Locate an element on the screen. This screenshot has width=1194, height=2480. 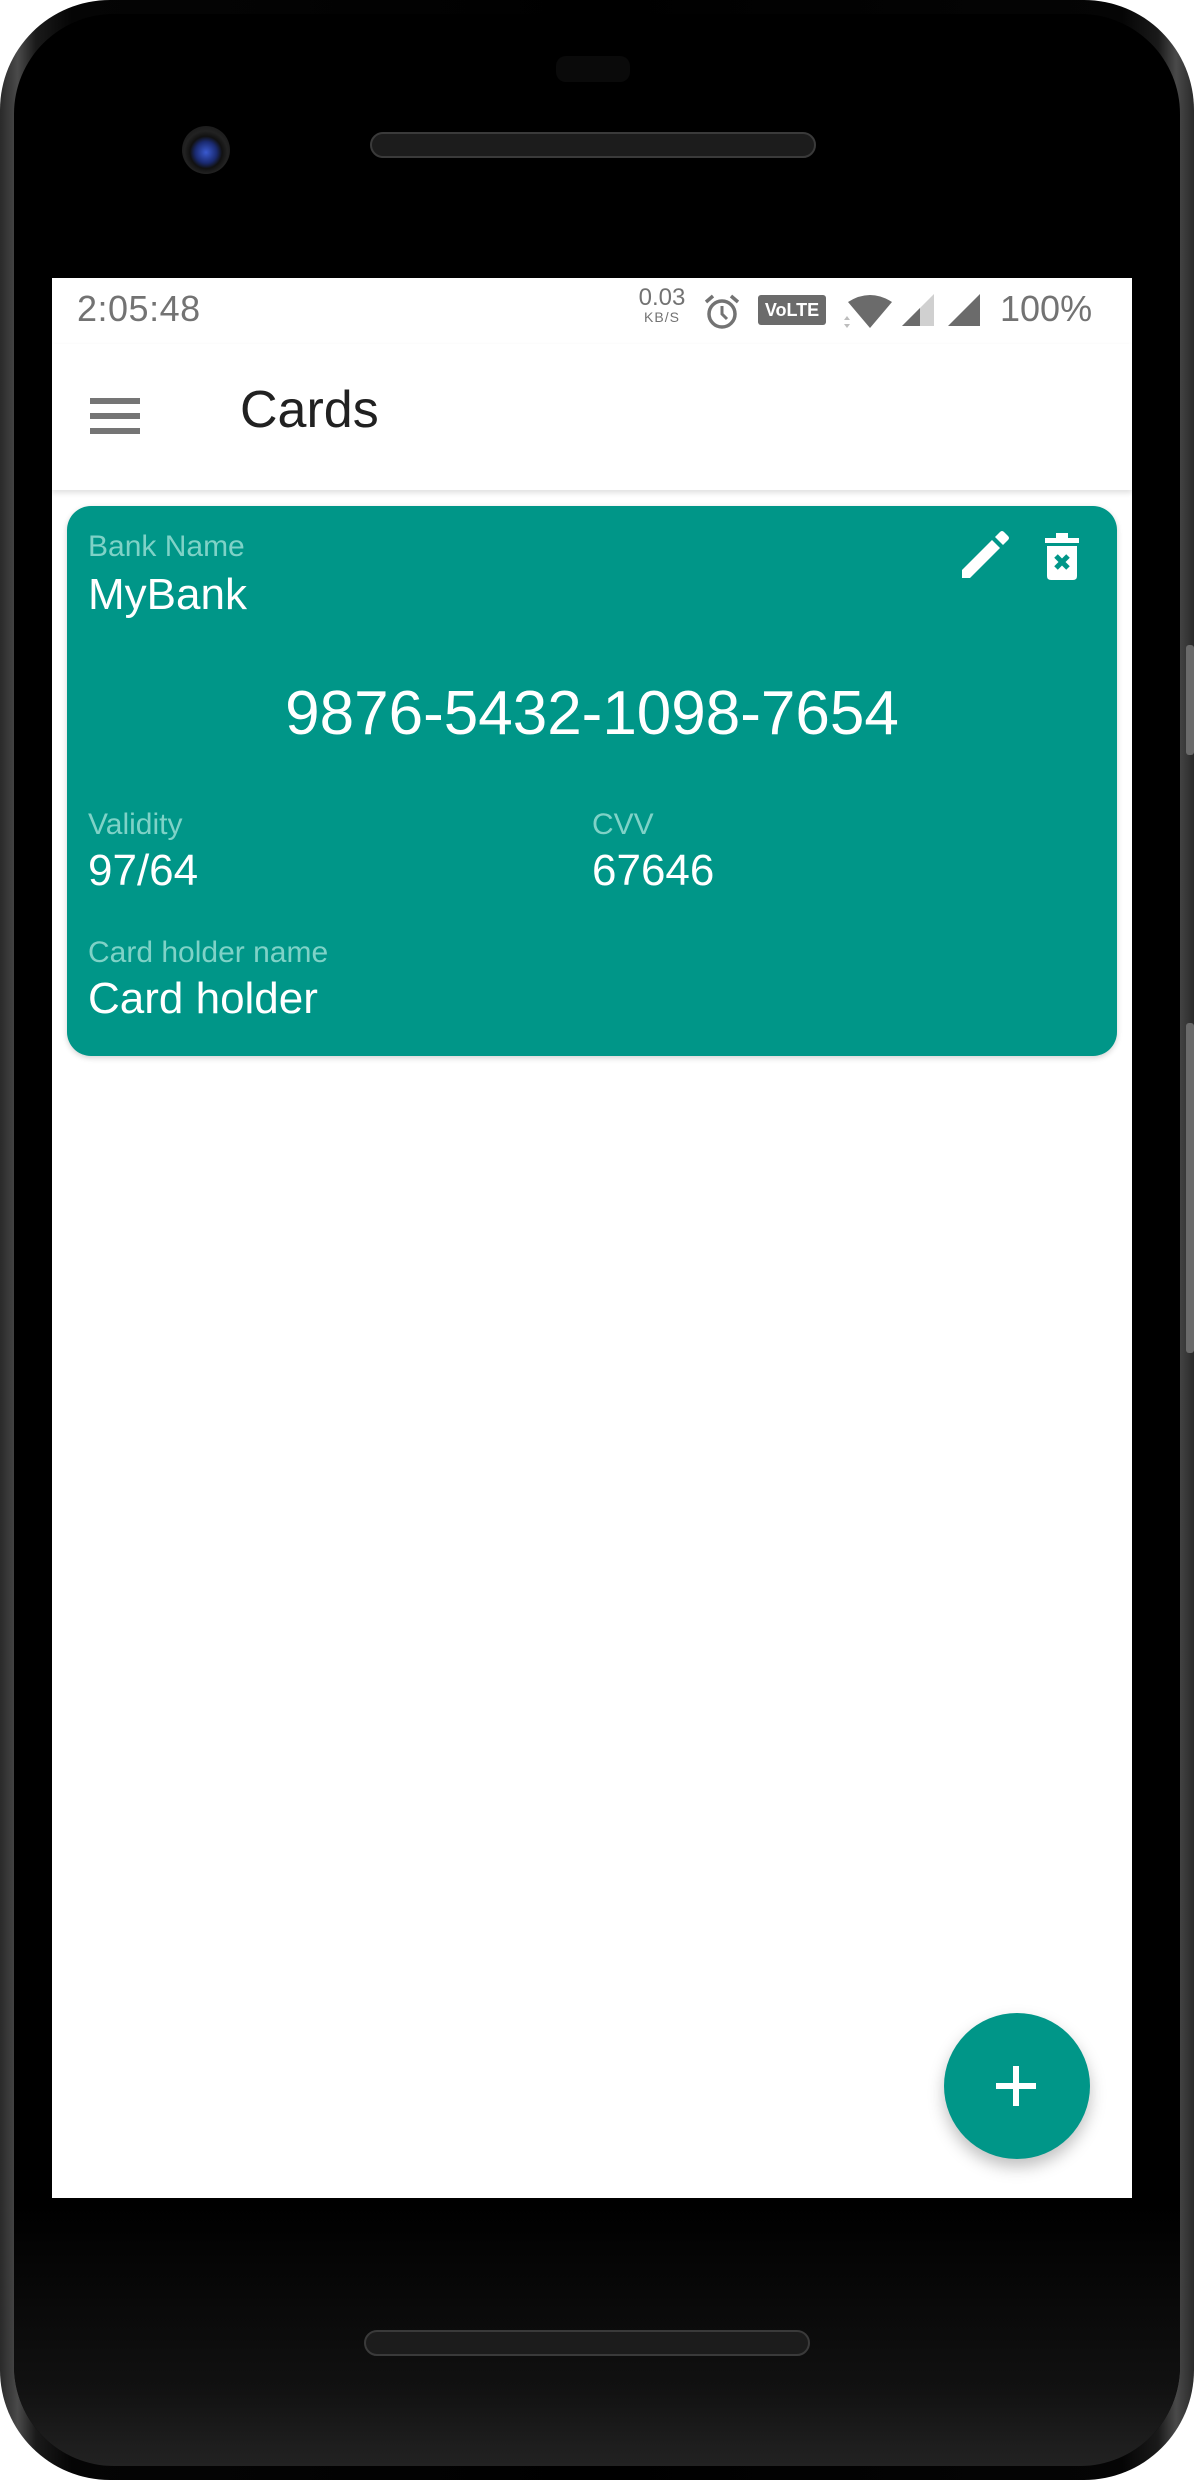
cvv-value: 67646 is located at coordinates (653, 870).